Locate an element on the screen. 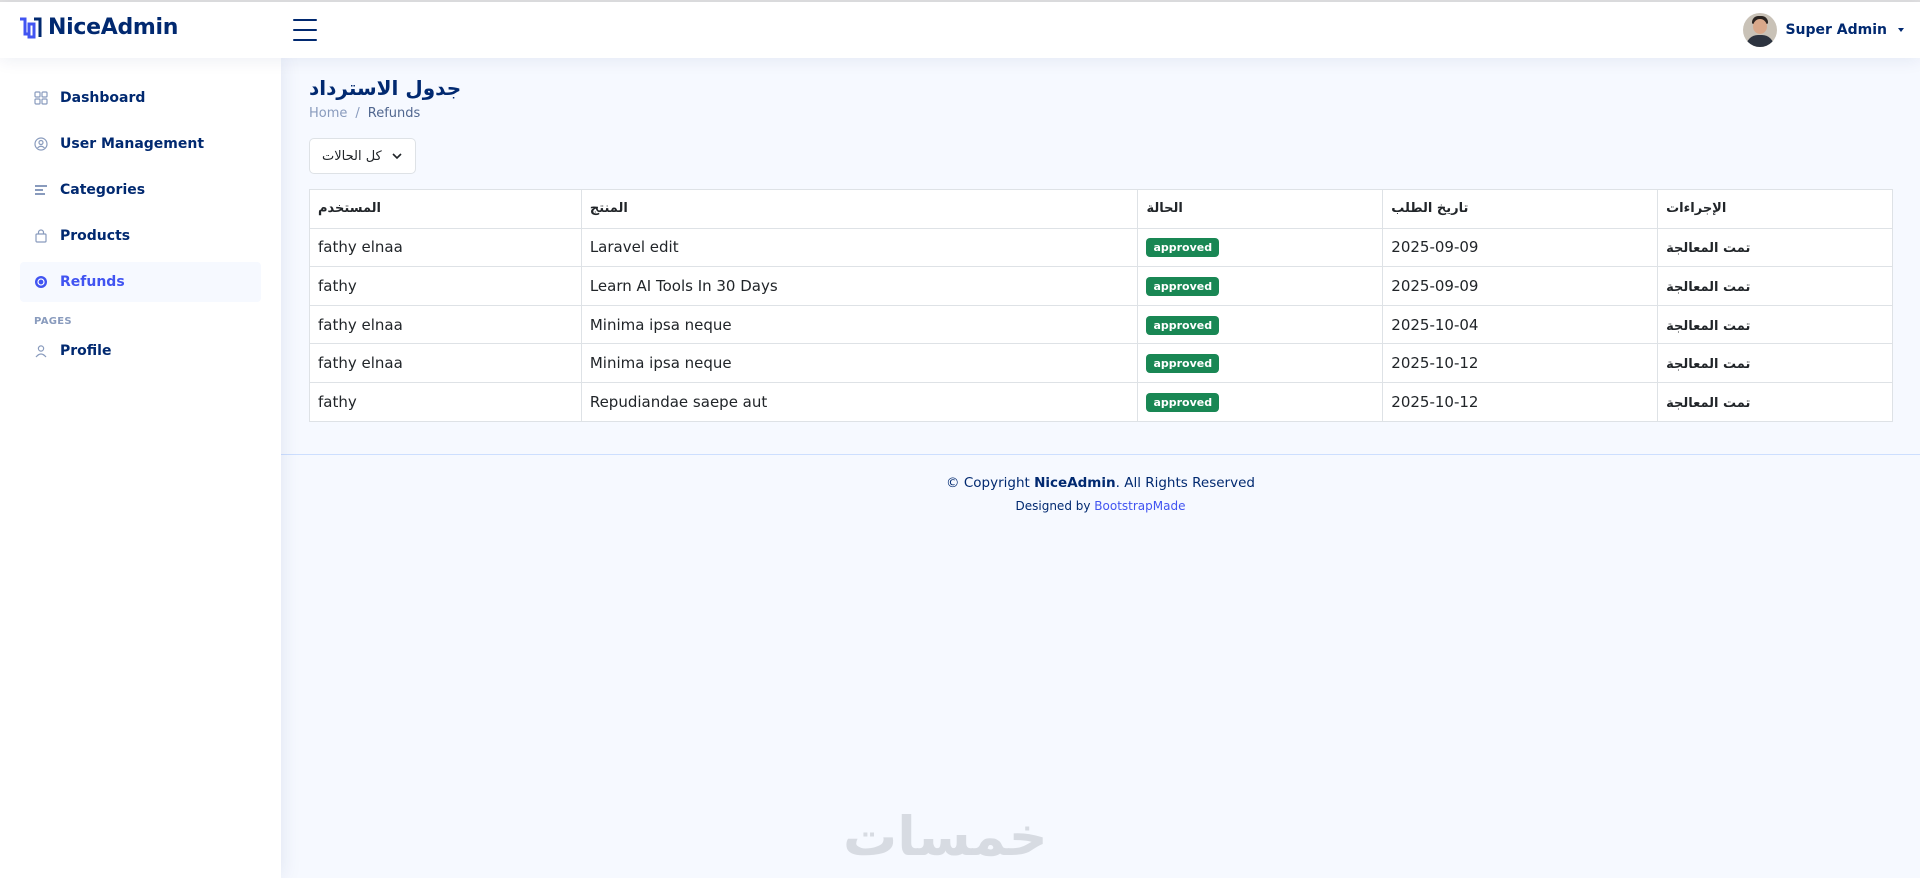 The image size is (1920, 878). designer-link: BootstrapMade is located at coordinates (1139, 506).